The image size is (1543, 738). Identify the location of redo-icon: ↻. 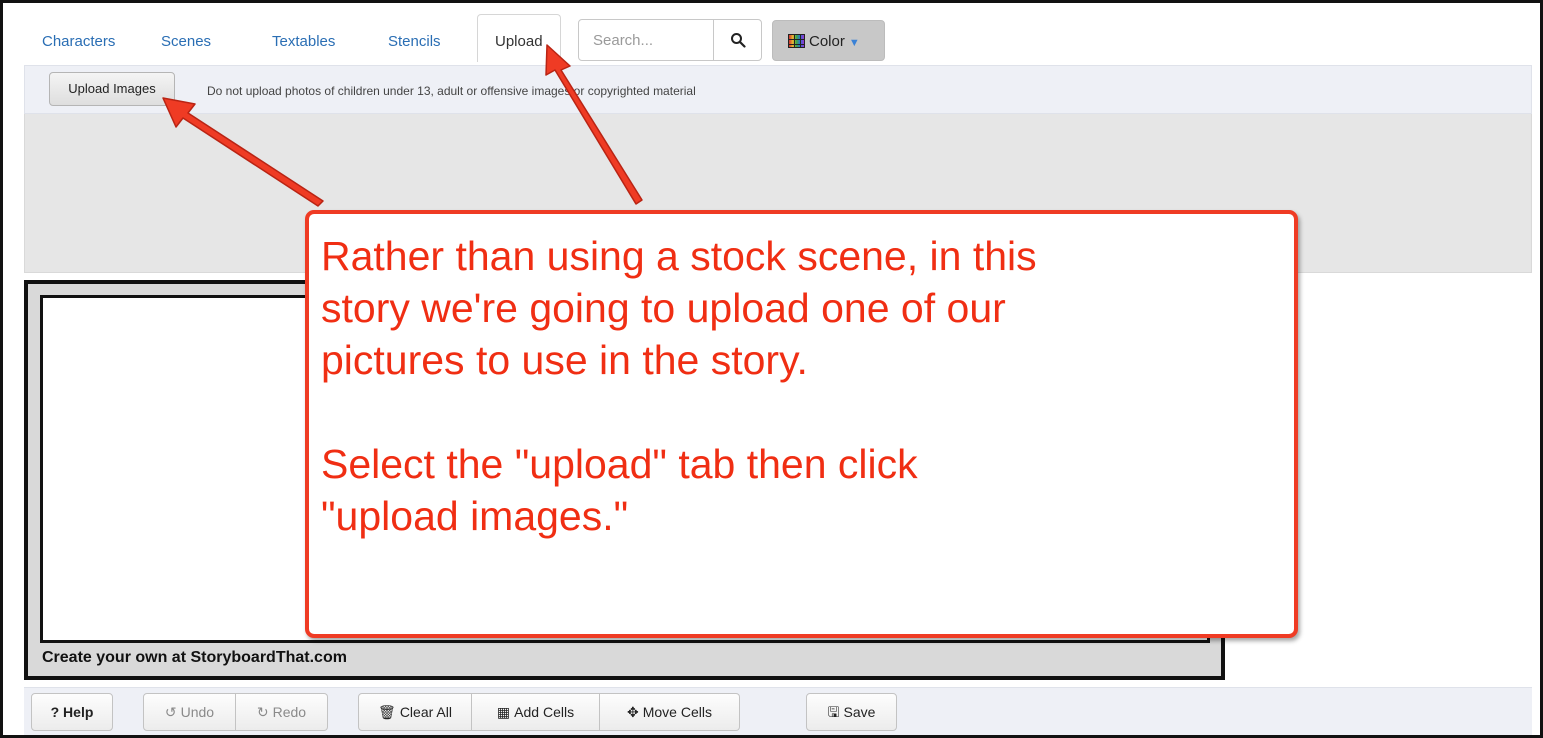
(262, 712).